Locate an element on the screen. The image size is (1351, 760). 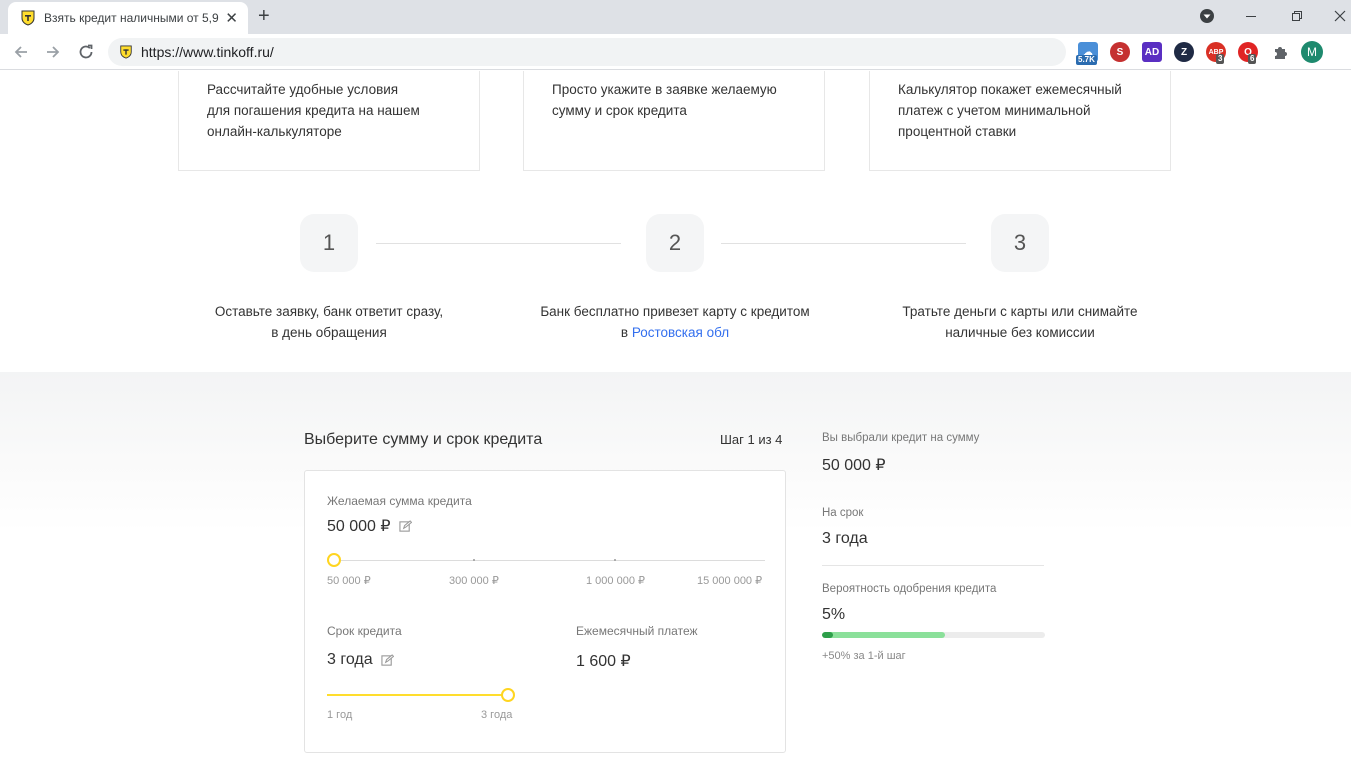
step-indicator: Шаг 1 из 4 is located at coordinates (751, 439).